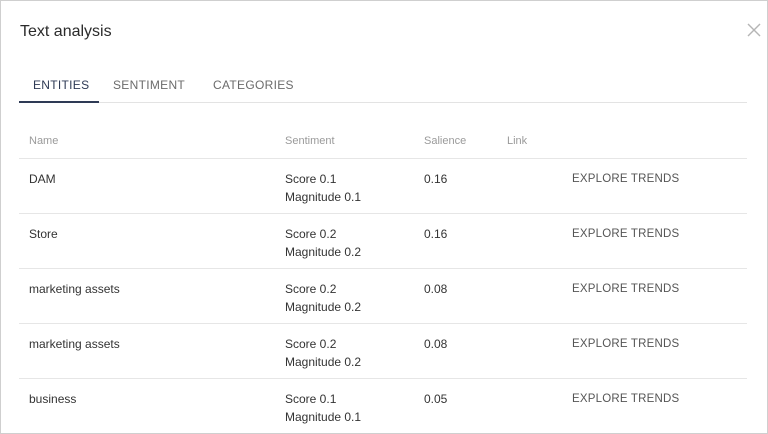 The image size is (768, 434). I want to click on tab-sentiment: SENTIMENT, so click(149, 87).